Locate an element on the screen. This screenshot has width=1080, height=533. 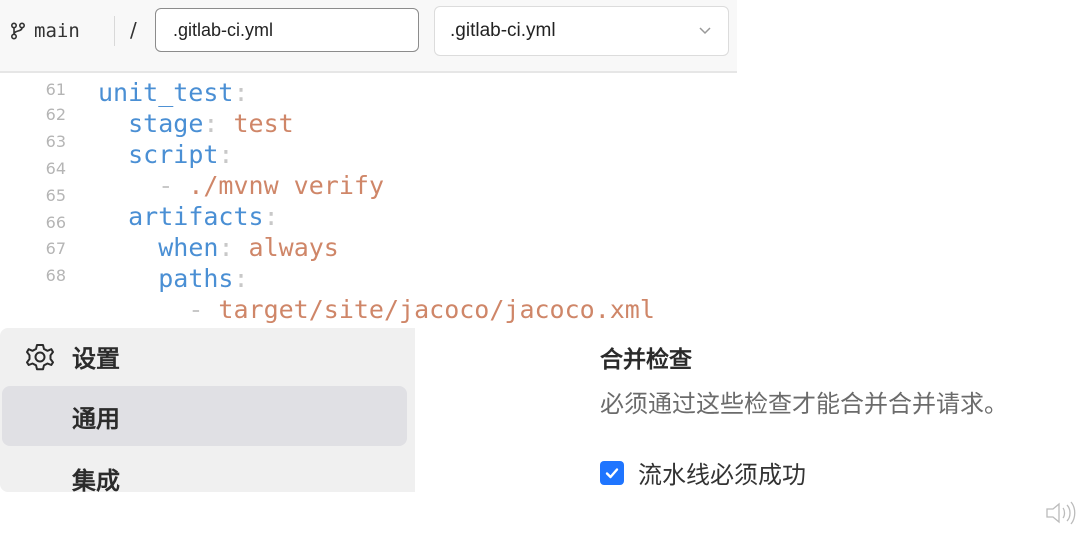
line-number: 65 is located at coordinates (55, 195).